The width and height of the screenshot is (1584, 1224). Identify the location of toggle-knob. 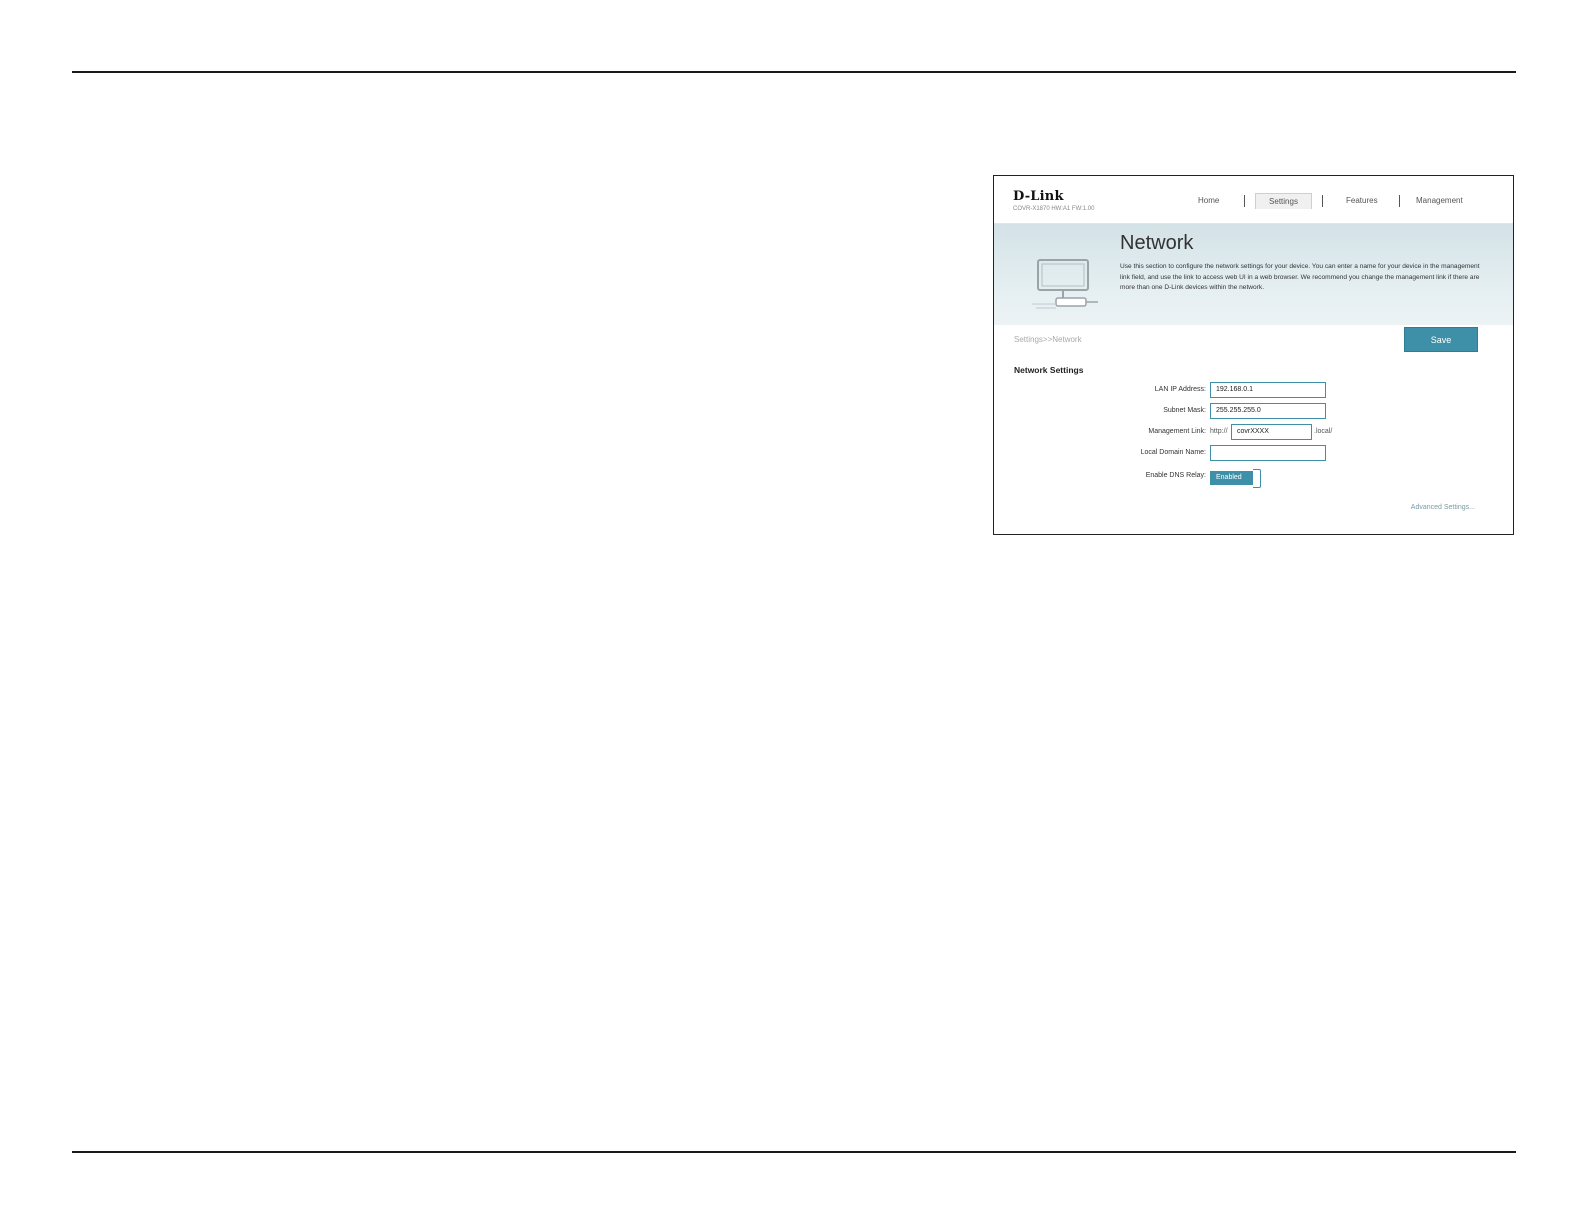
(1257, 478).